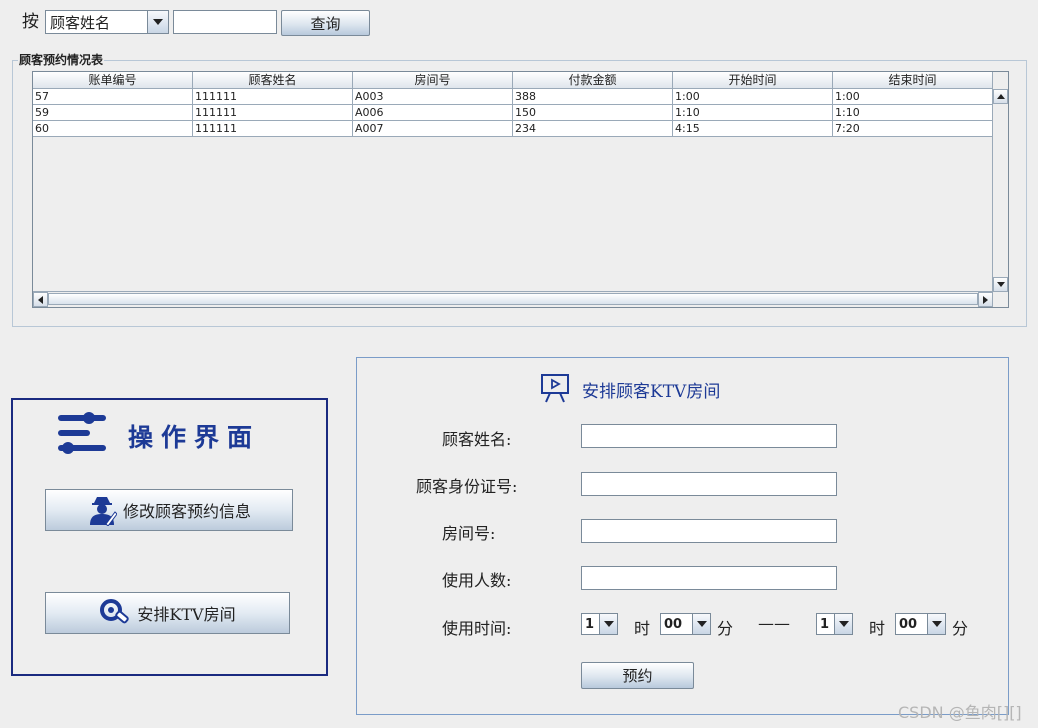 This screenshot has height=728, width=1038. Describe the element at coordinates (113, 80) in the screenshot. I see `column-header-bill-id: 账单编号` at that location.